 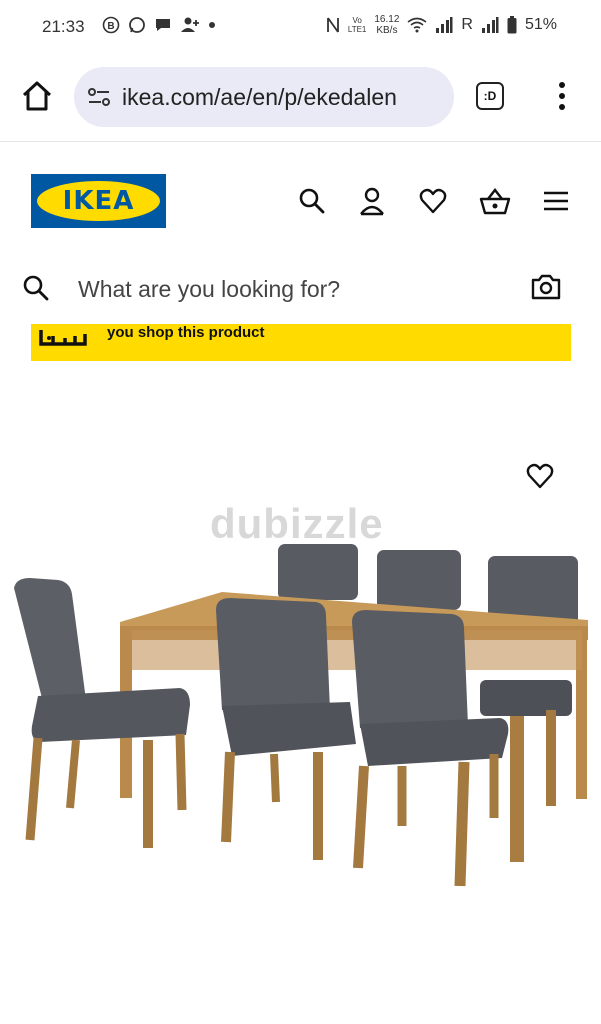 What do you see at coordinates (417, 25) in the screenshot?
I see `wifi-icon` at bounding box center [417, 25].